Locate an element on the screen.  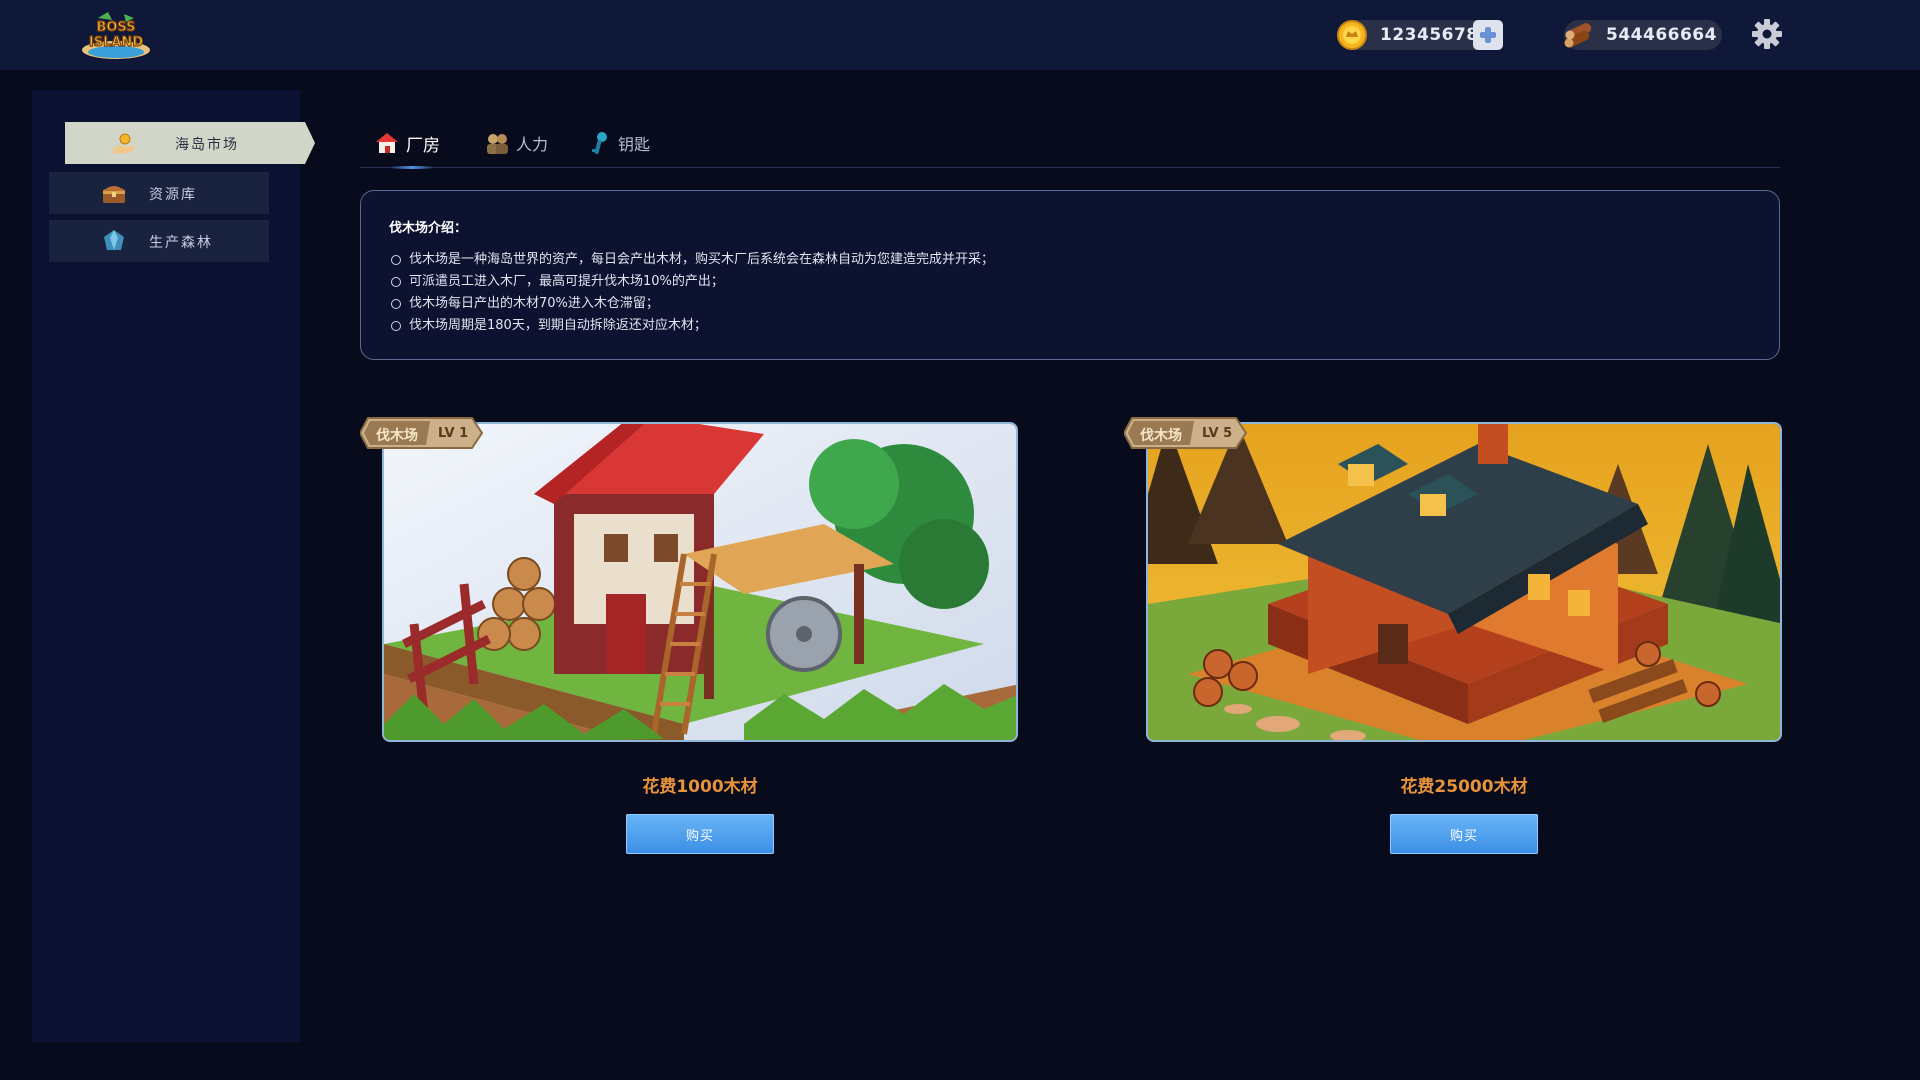
info-title: 伐木场介绍： is located at coordinates (428, 228).